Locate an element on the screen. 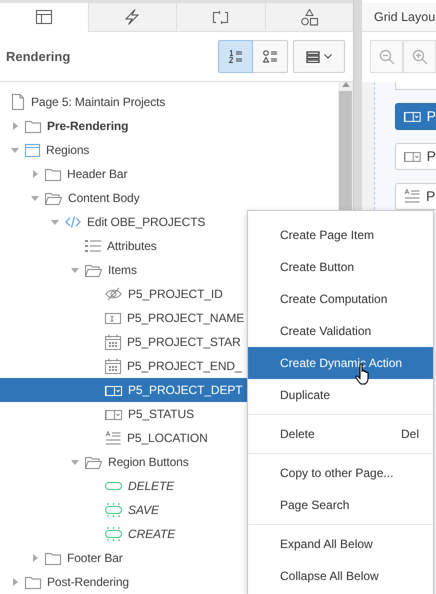 The height and width of the screenshot is (594, 436). process-icon is located at coordinates (221, 17).